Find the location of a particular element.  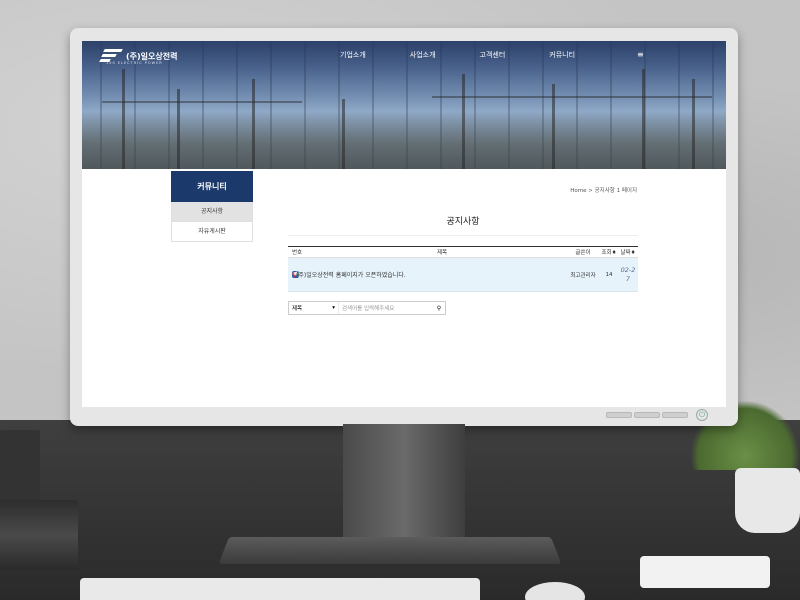

search-field-select: 제목 ▾ is located at coordinates (314, 308).